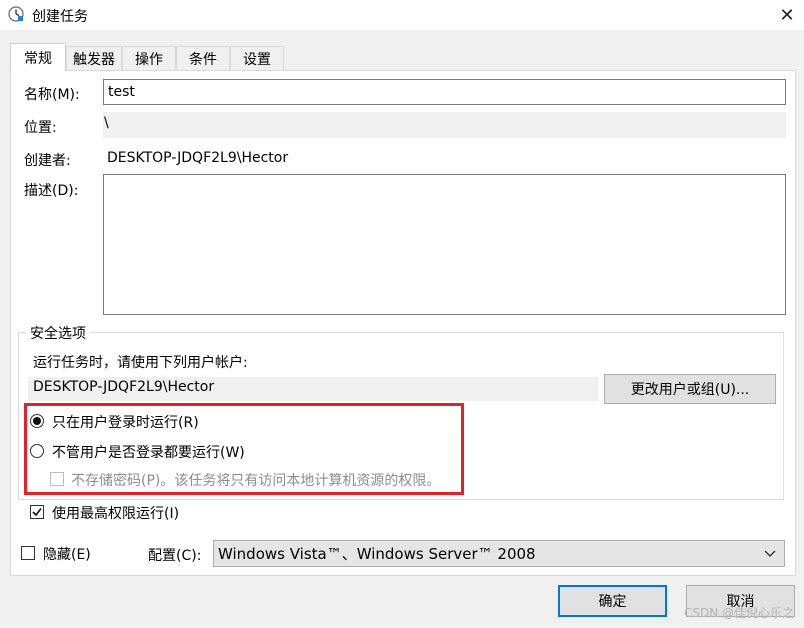 The width and height of the screenshot is (804, 628). I want to click on tab-settings: 设置, so click(257, 58).